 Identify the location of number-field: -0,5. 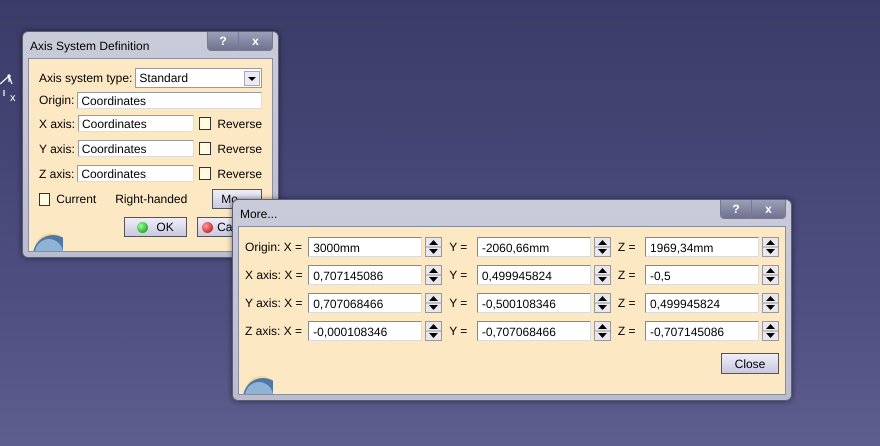
(702, 275).